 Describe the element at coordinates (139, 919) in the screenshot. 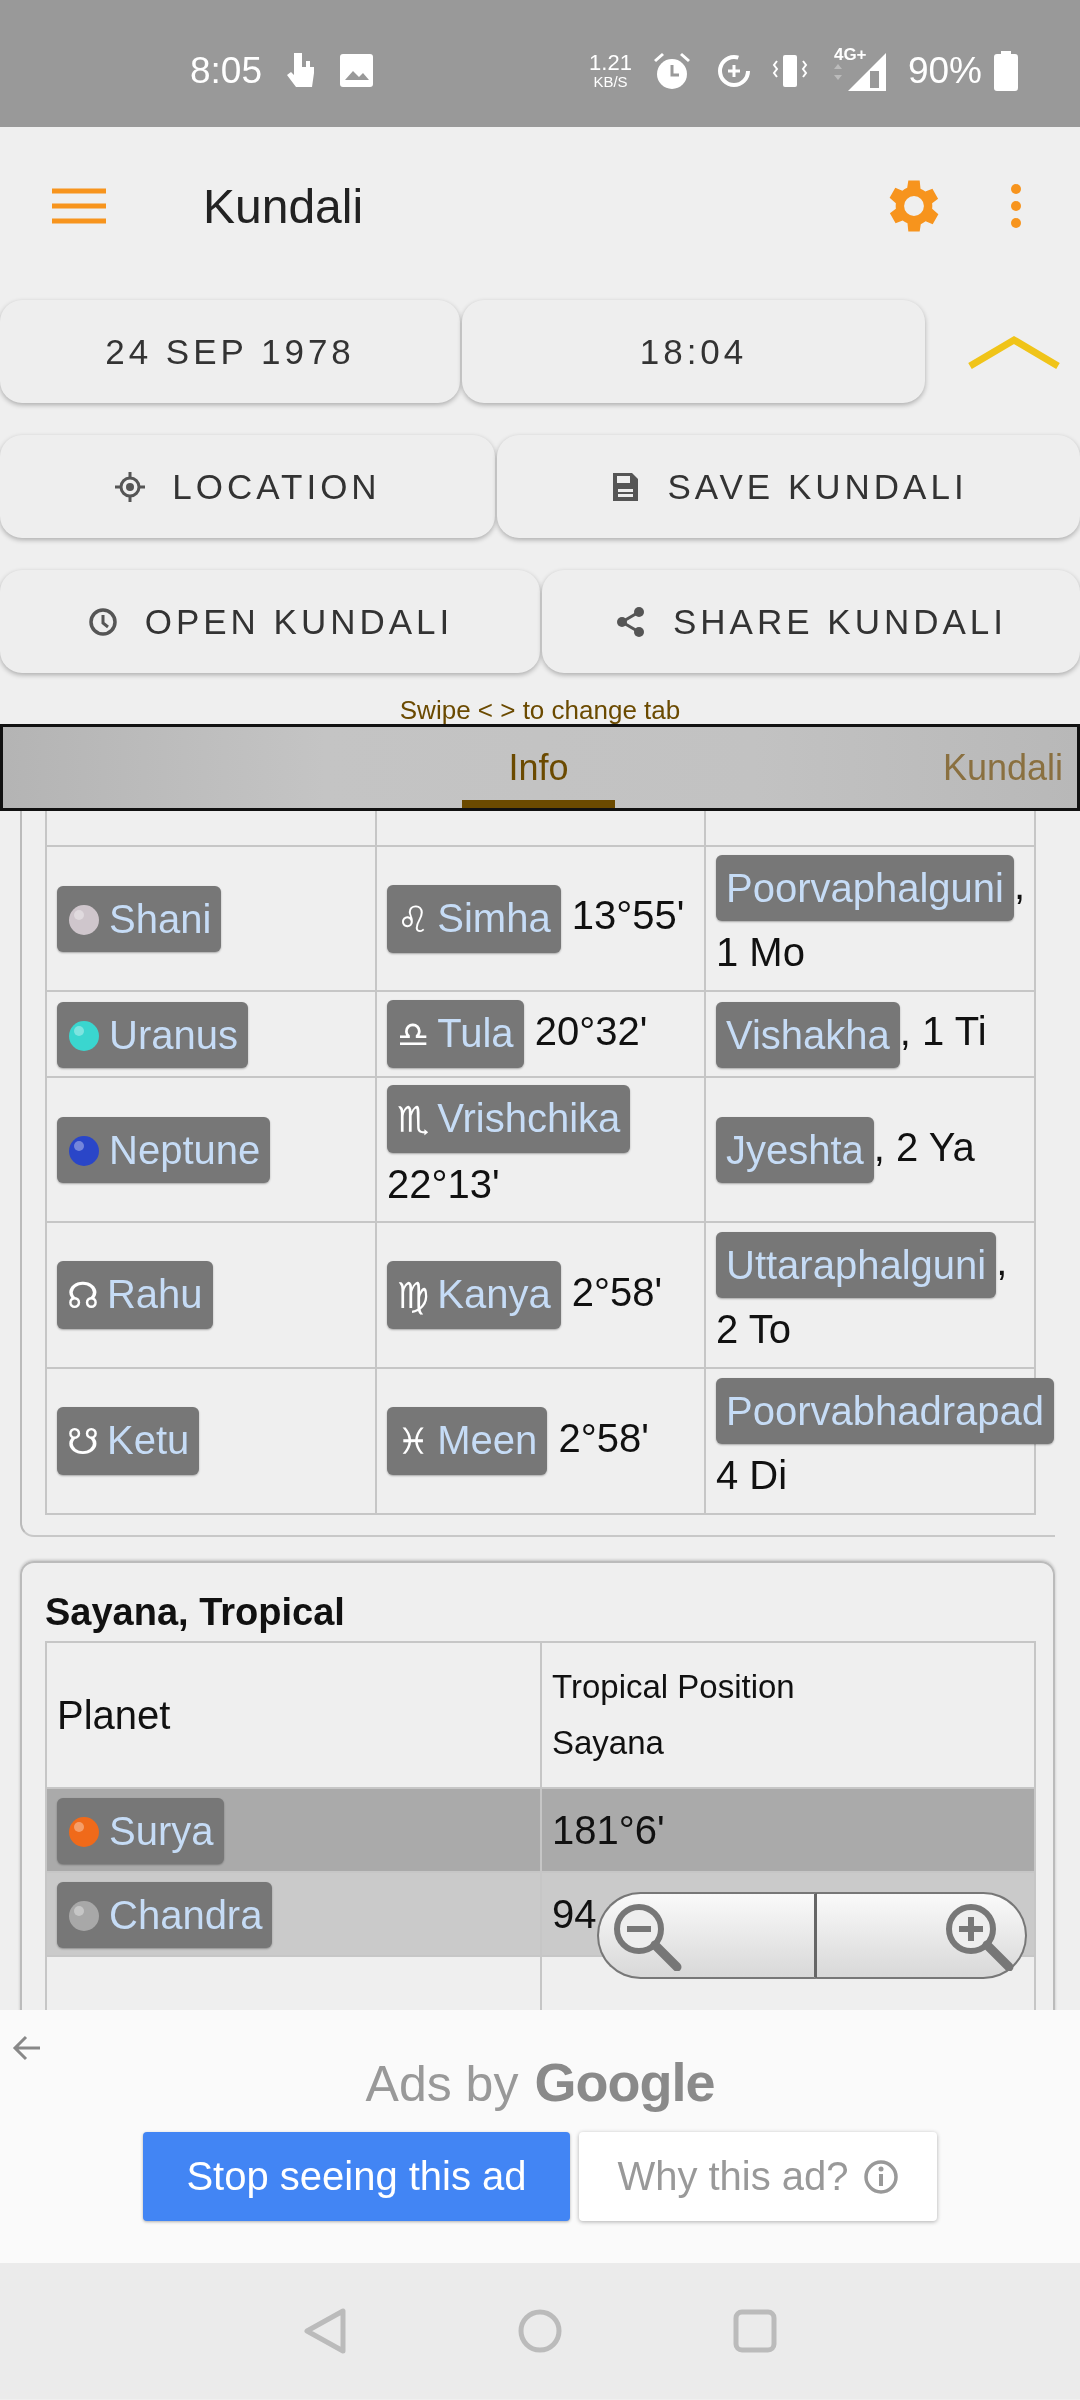

I see `planet-link: Shani` at that location.